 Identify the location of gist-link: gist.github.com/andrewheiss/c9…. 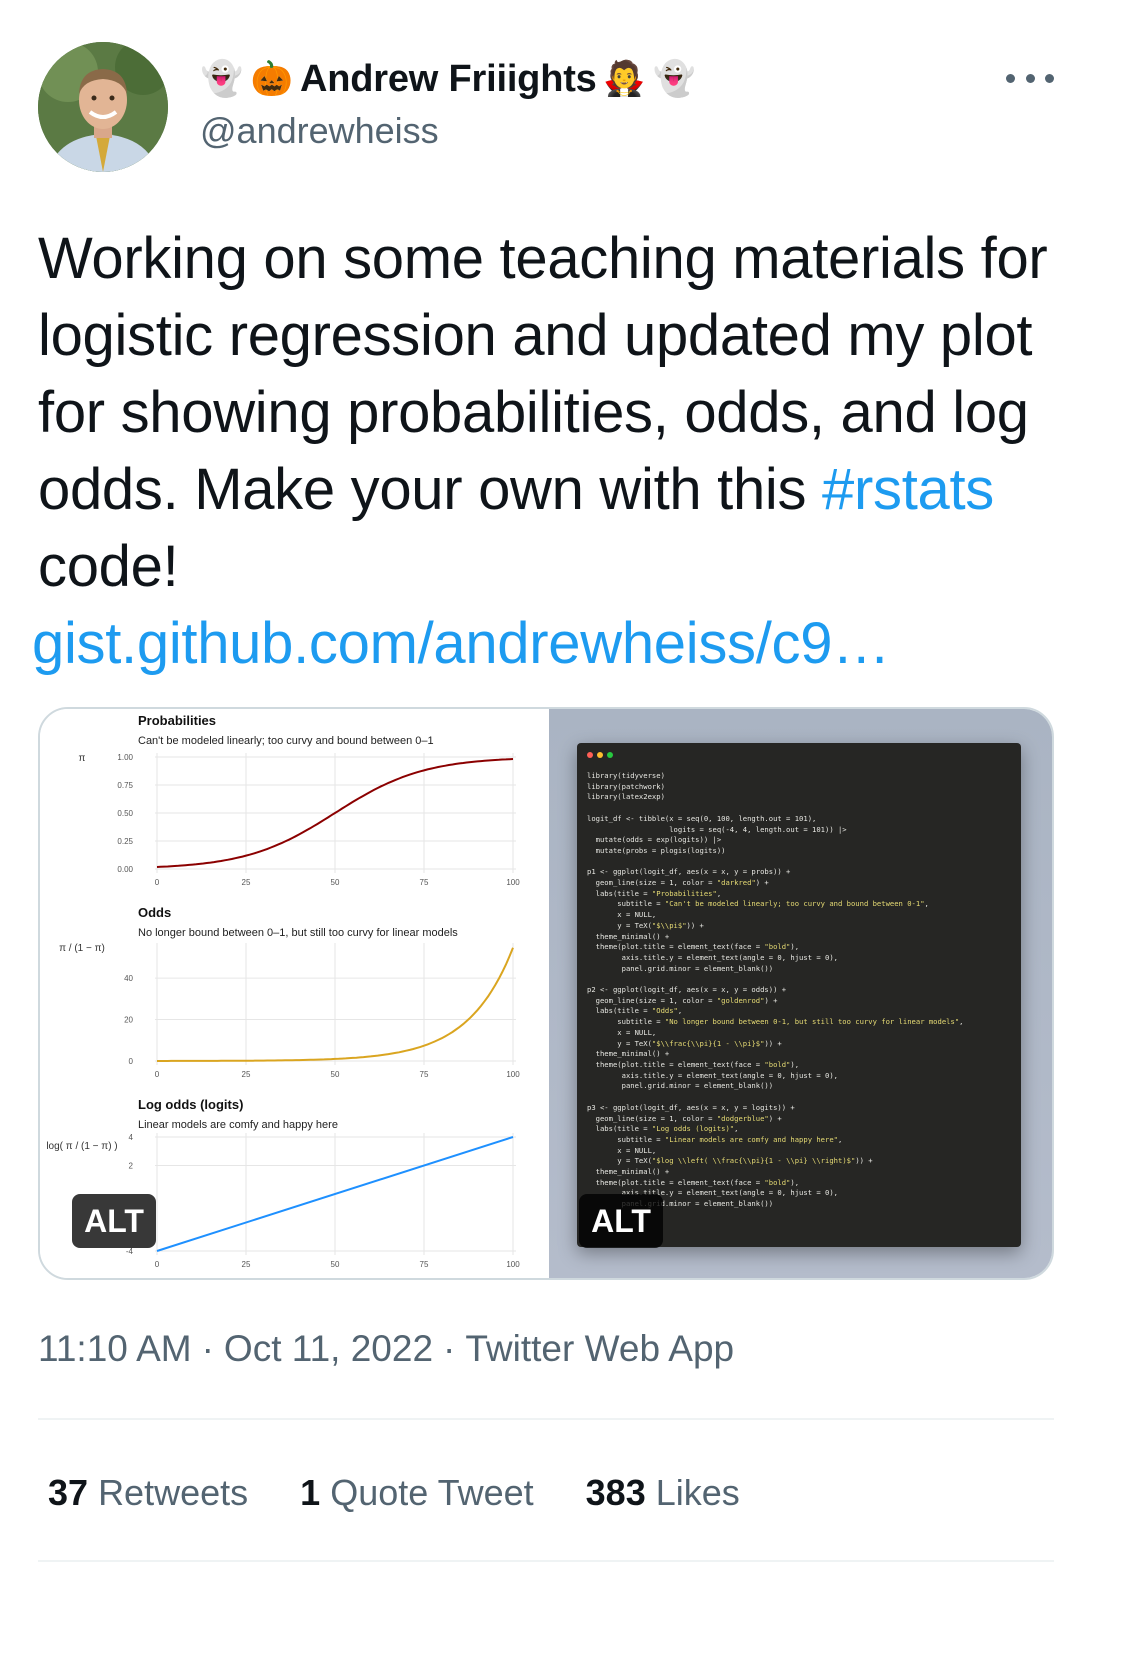
(570, 643).